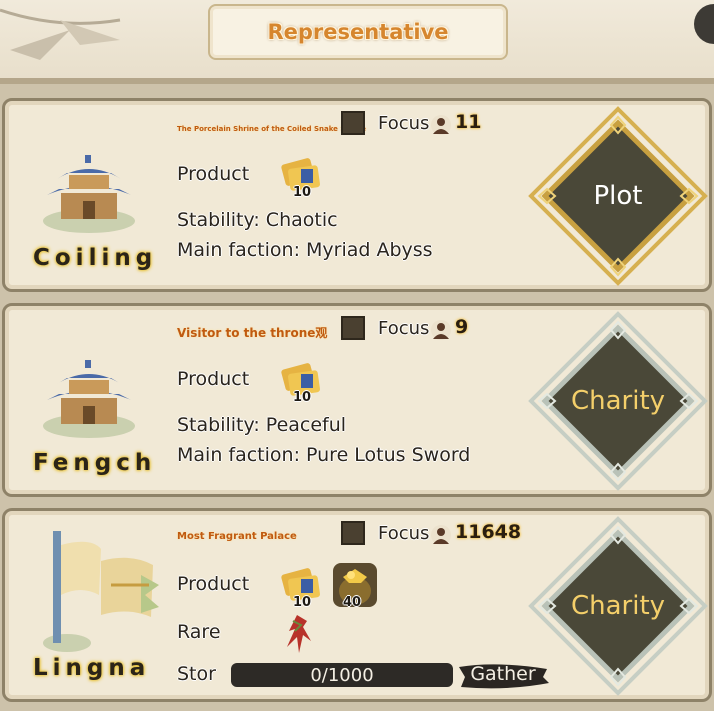  What do you see at coordinates (305, 250) in the screenshot?
I see `faction-text: Main faction: Myriad Abyss` at bounding box center [305, 250].